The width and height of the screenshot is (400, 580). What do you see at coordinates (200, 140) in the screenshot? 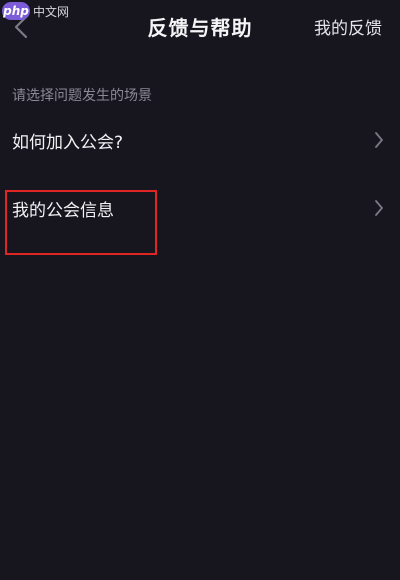
I see `list-item-join-guild: 如何加入公会?` at bounding box center [200, 140].